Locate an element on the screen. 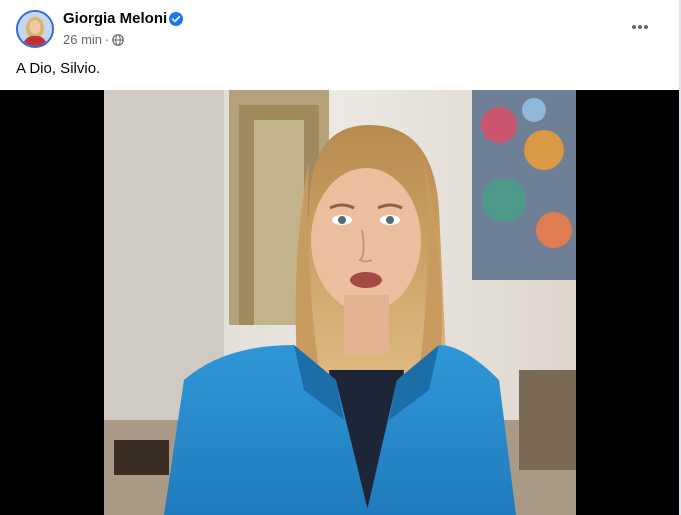  post-header: Giorgia Meloni 26 min · is located at coordinates (339, 30).